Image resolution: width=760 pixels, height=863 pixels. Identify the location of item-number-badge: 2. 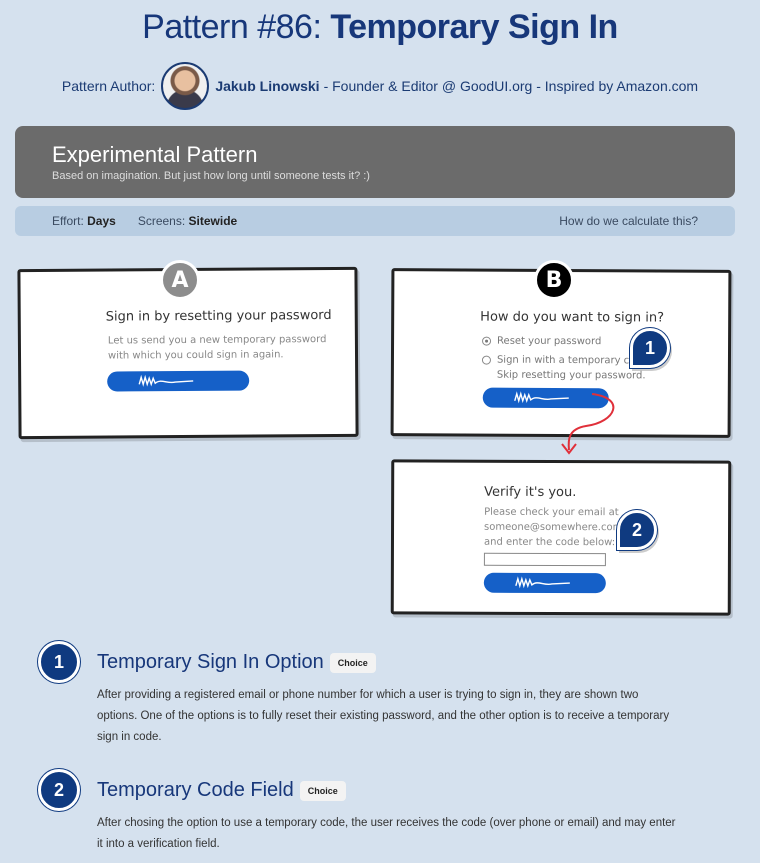
(59, 790).